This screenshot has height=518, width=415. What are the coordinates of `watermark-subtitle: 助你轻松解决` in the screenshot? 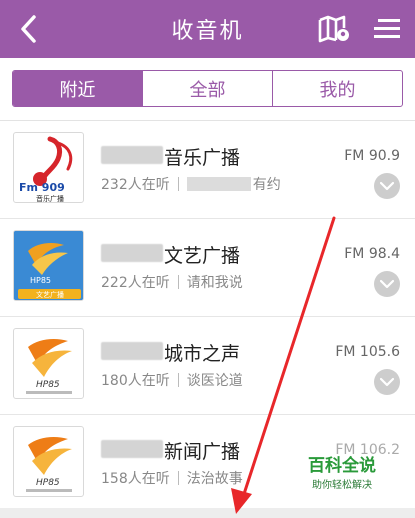 It's located at (342, 485).